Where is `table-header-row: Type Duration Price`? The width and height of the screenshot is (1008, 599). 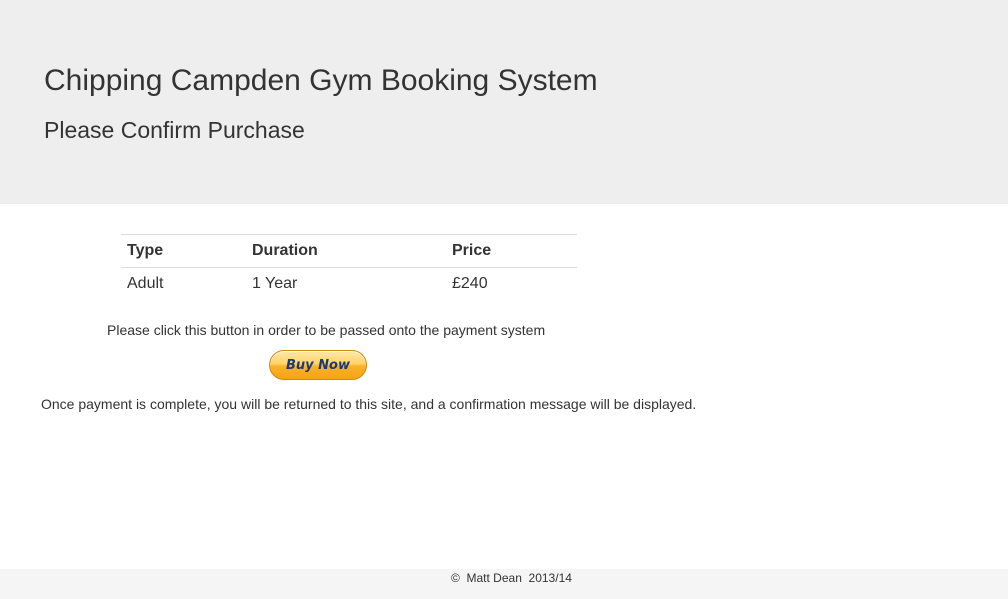
table-header-row: Type Duration Price is located at coordinates (349, 251).